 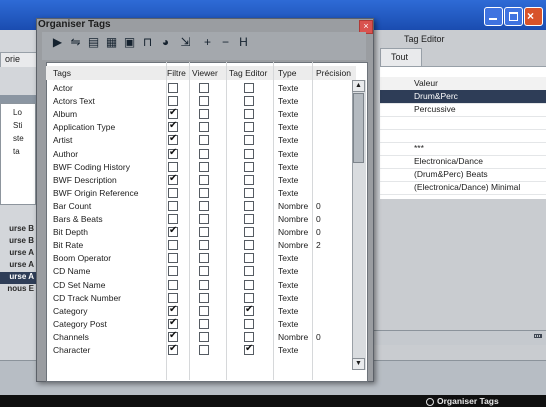 What do you see at coordinates (207, 42) in the screenshot?
I see `add-icon: +` at bounding box center [207, 42].